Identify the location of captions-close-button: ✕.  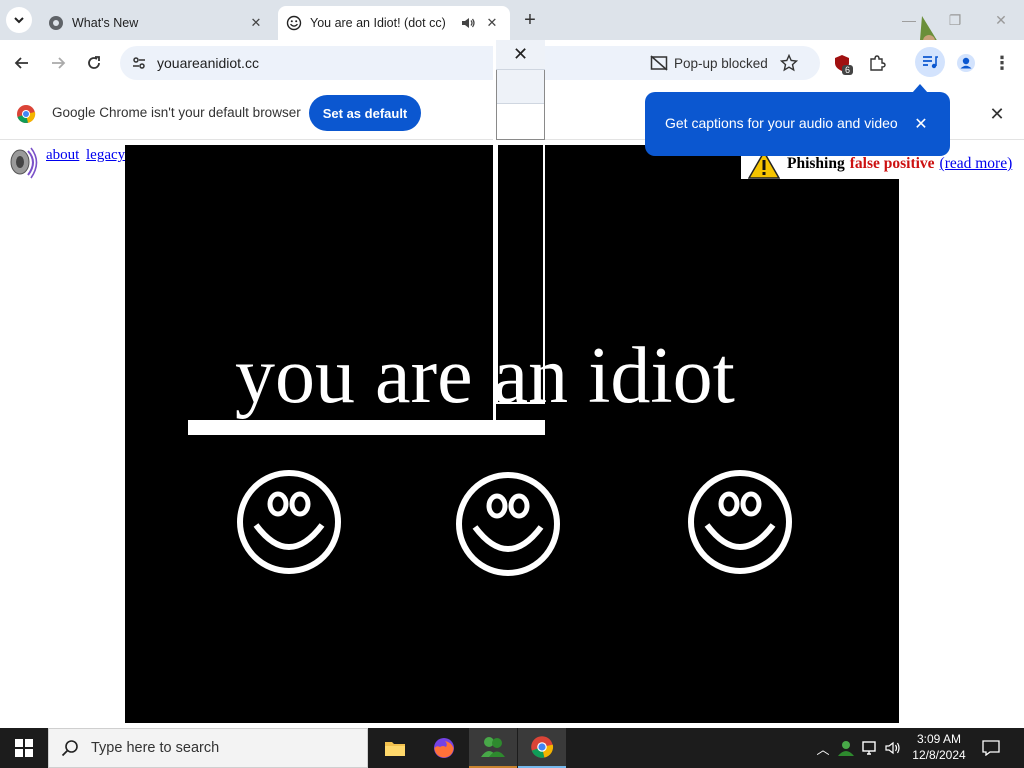
(921, 124).